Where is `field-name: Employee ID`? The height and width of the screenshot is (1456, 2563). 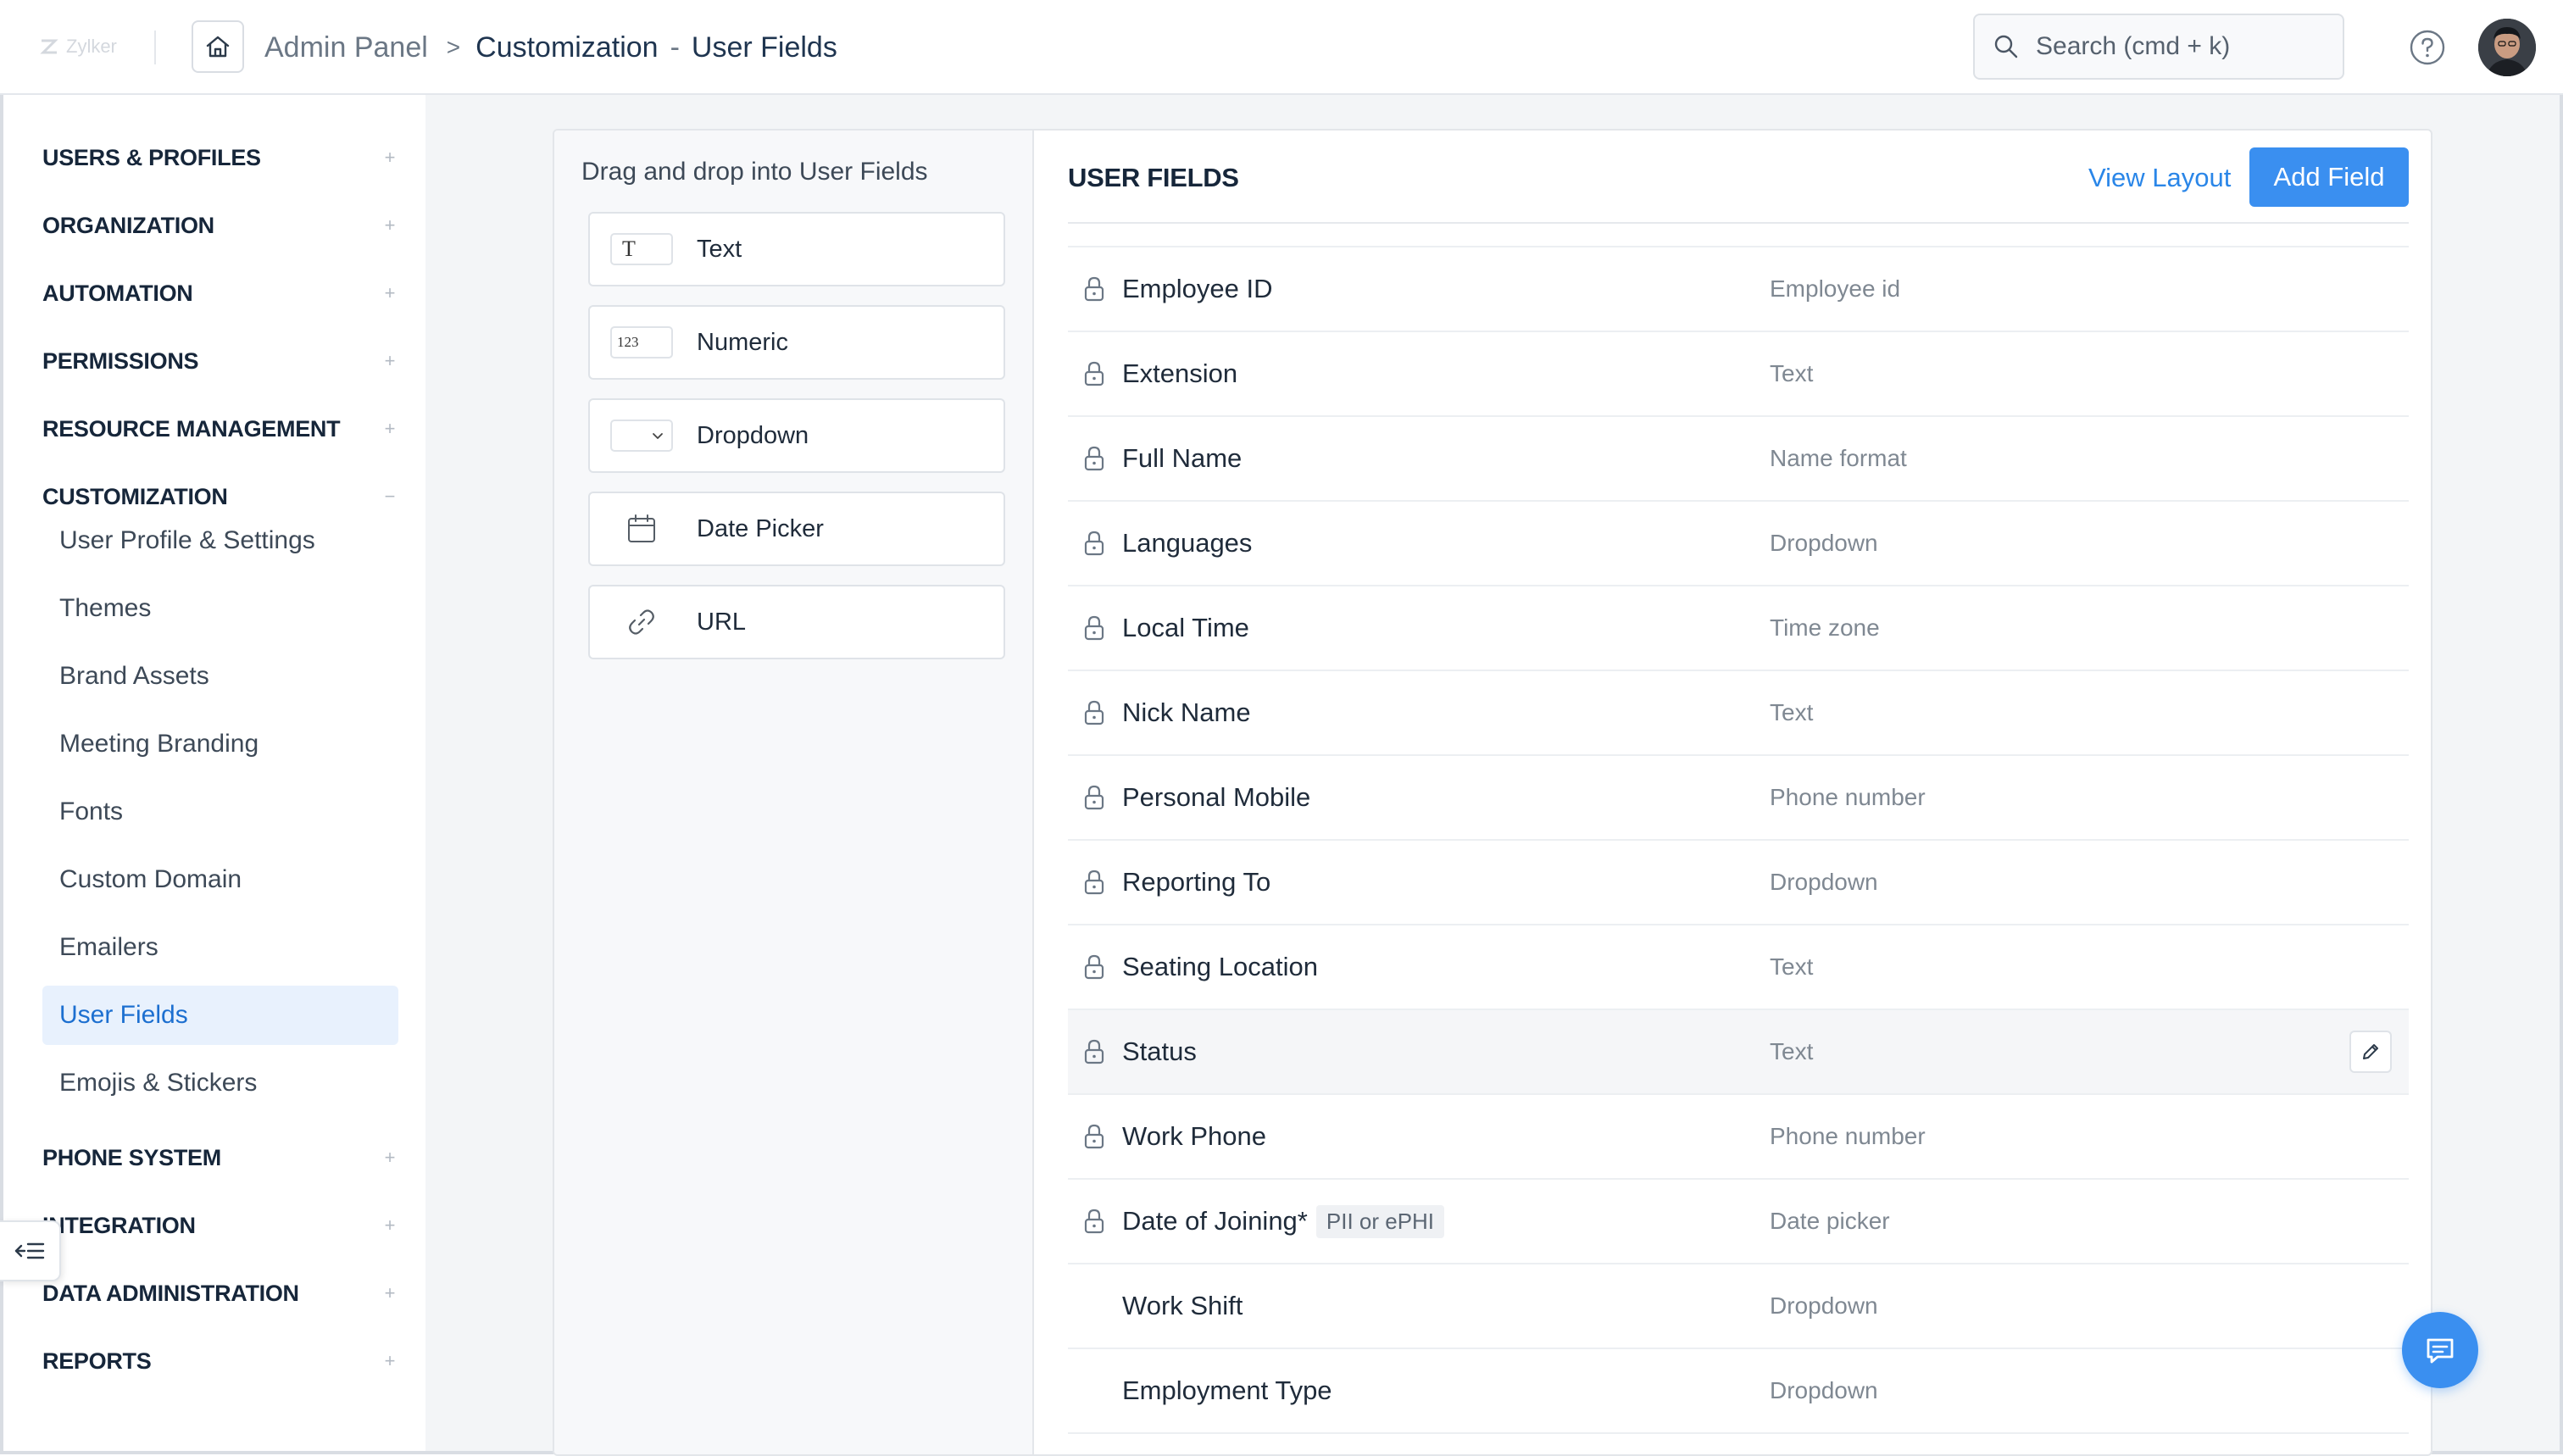 field-name: Employee ID is located at coordinates (1197, 288).